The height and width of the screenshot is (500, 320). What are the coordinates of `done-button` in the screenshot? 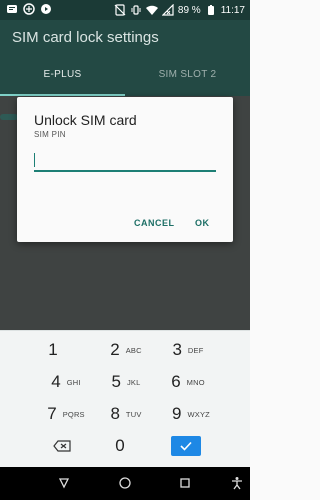 It's located at (186, 446).